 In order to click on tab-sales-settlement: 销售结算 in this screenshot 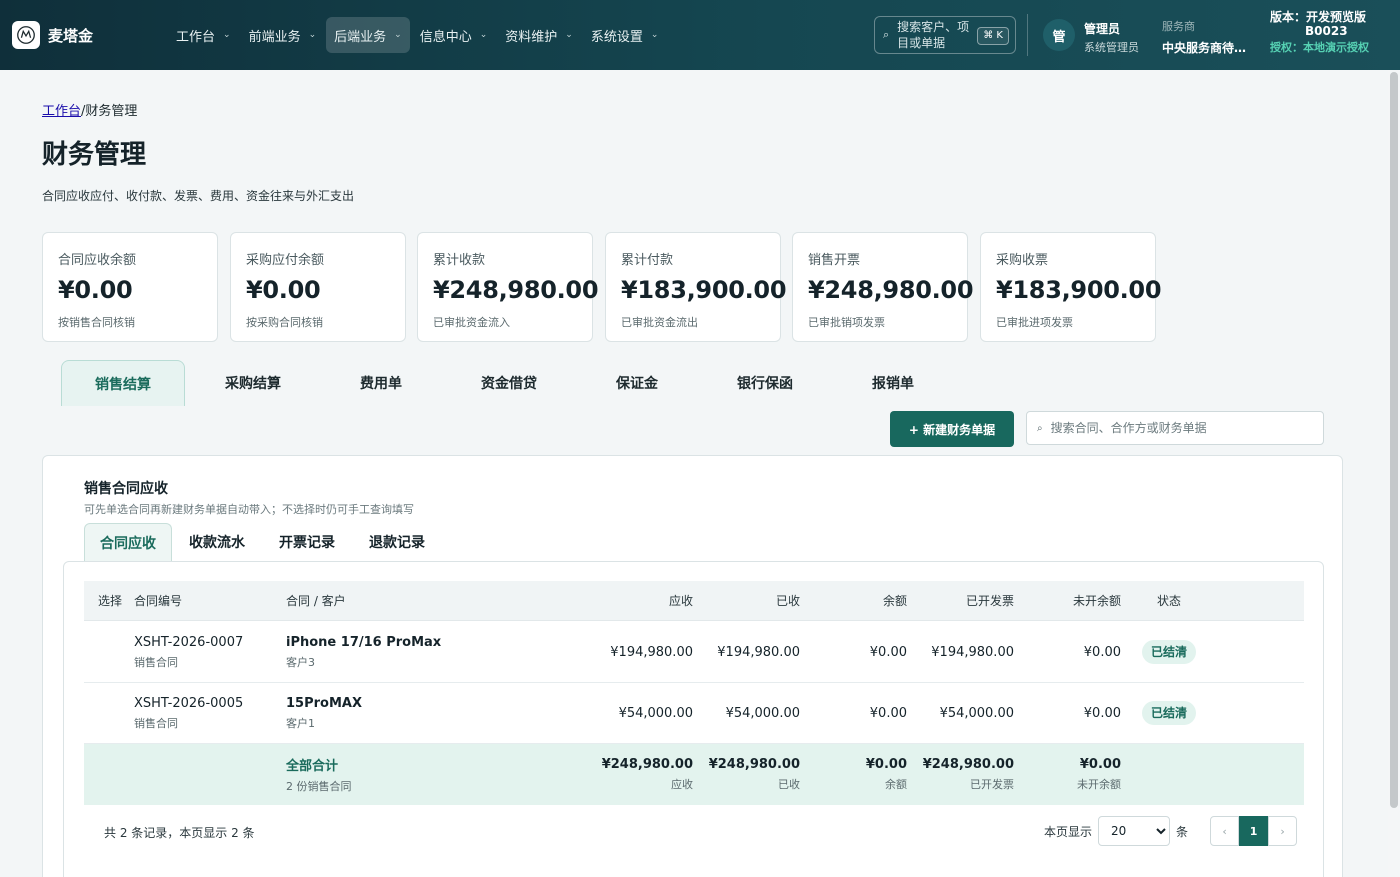, I will do `click(123, 383)`.